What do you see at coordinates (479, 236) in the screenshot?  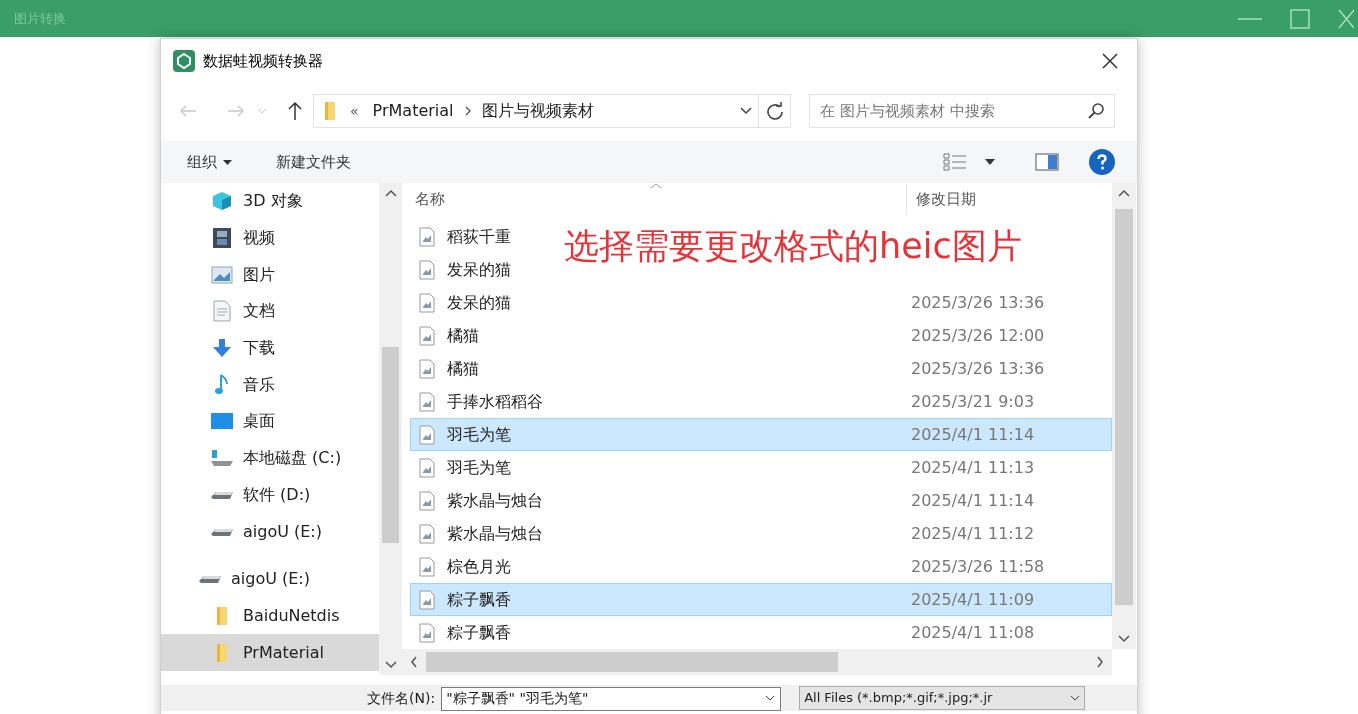 I see `file-name: 稻荻千重` at bounding box center [479, 236].